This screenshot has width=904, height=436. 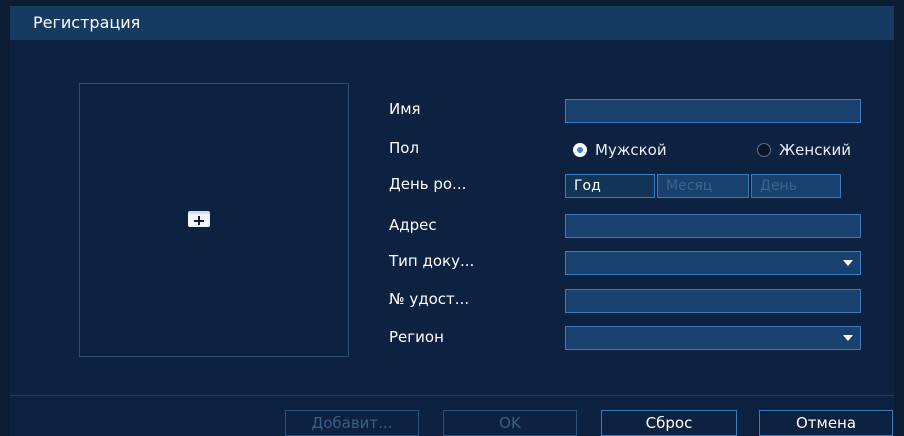 What do you see at coordinates (796, 186) in the screenshot?
I see `birthday-day-field: День` at bounding box center [796, 186].